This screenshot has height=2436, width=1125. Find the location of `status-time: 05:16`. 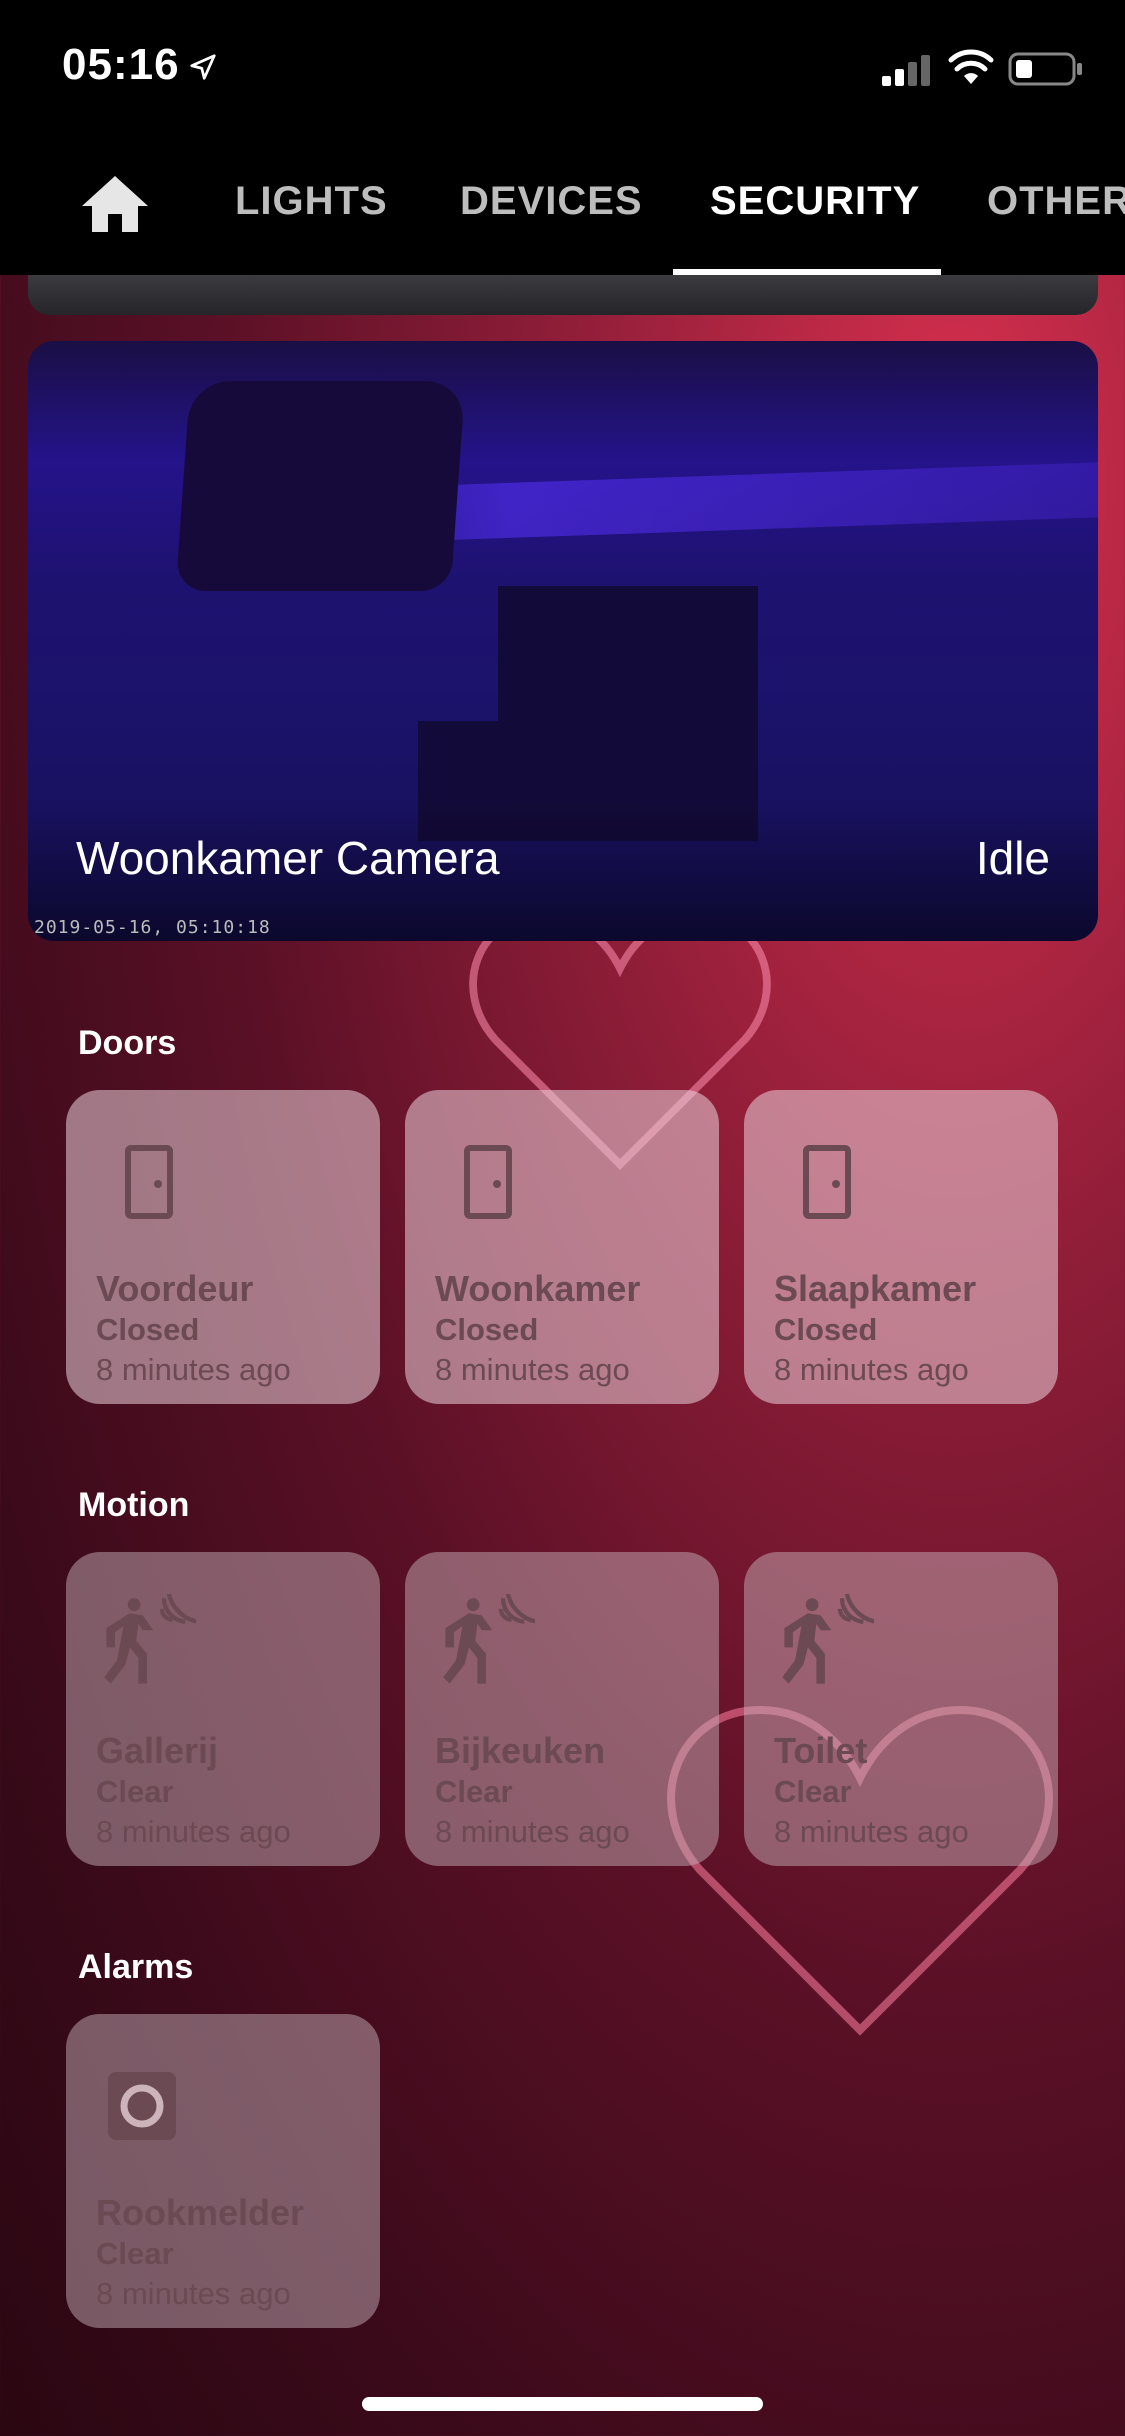

status-time: 05:16 is located at coordinates (121, 64).